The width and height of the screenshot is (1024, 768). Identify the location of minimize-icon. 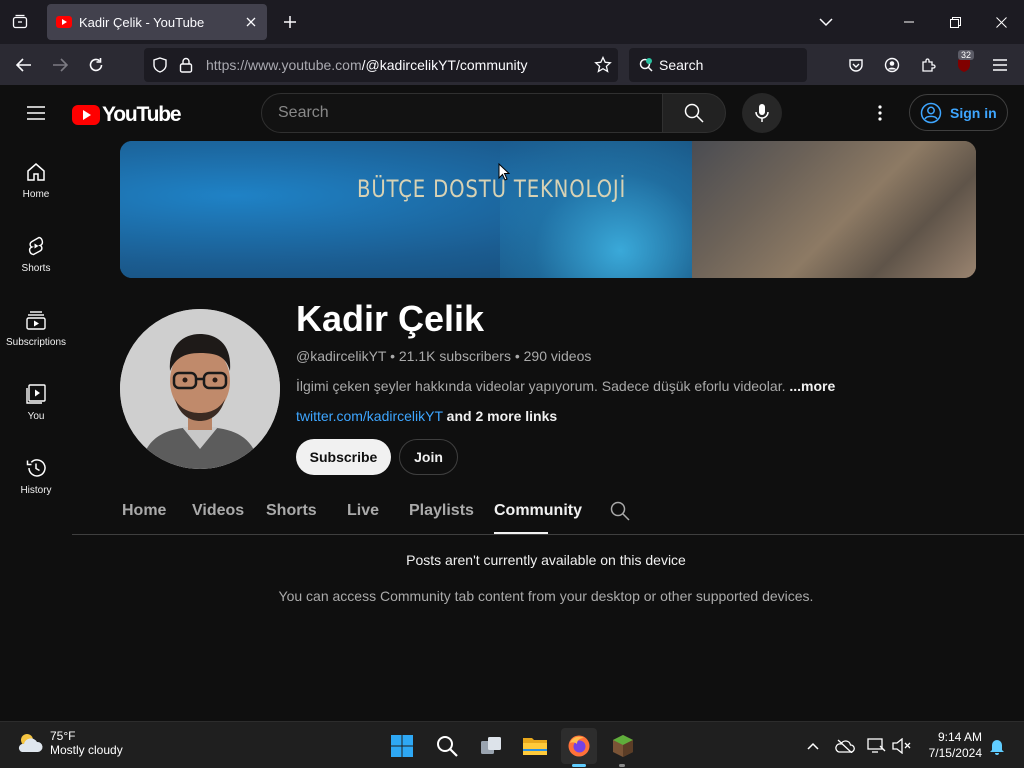
(909, 22).